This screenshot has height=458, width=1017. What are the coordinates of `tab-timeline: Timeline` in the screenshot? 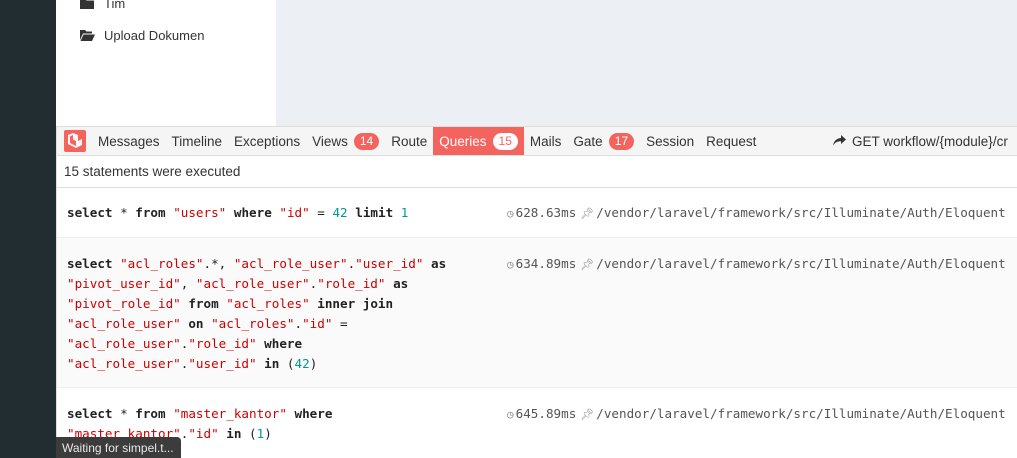 It's located at (197, 141).